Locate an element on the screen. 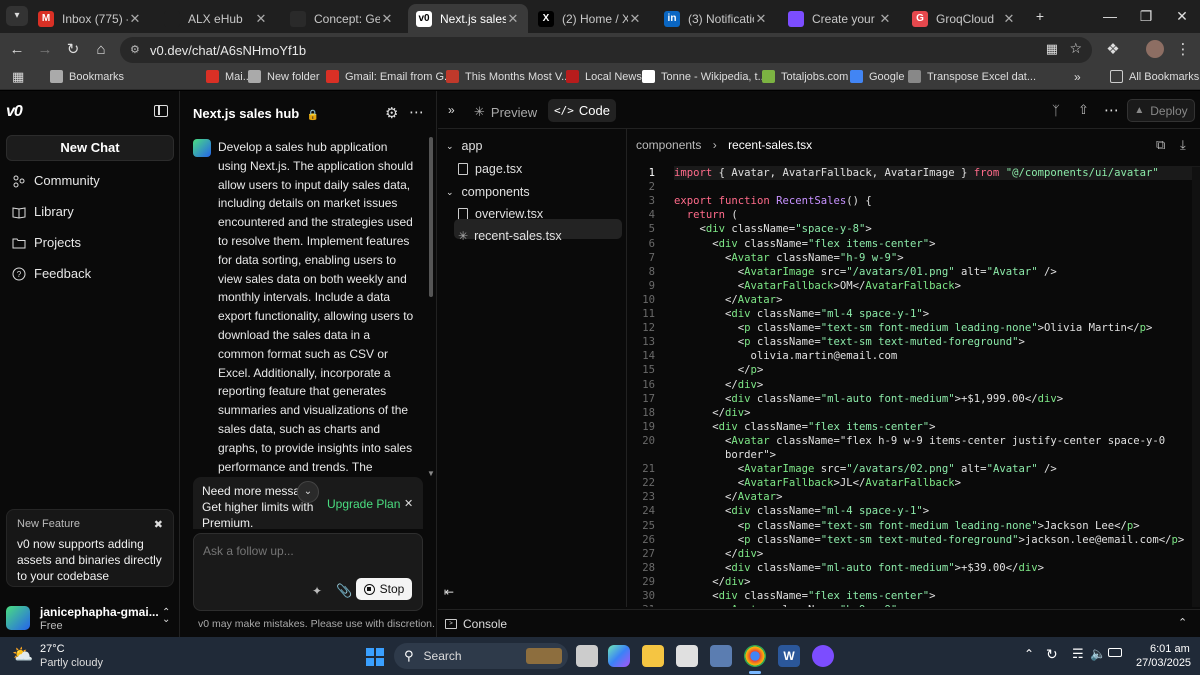  profile-avatar is located at coordinates (1155, 49).